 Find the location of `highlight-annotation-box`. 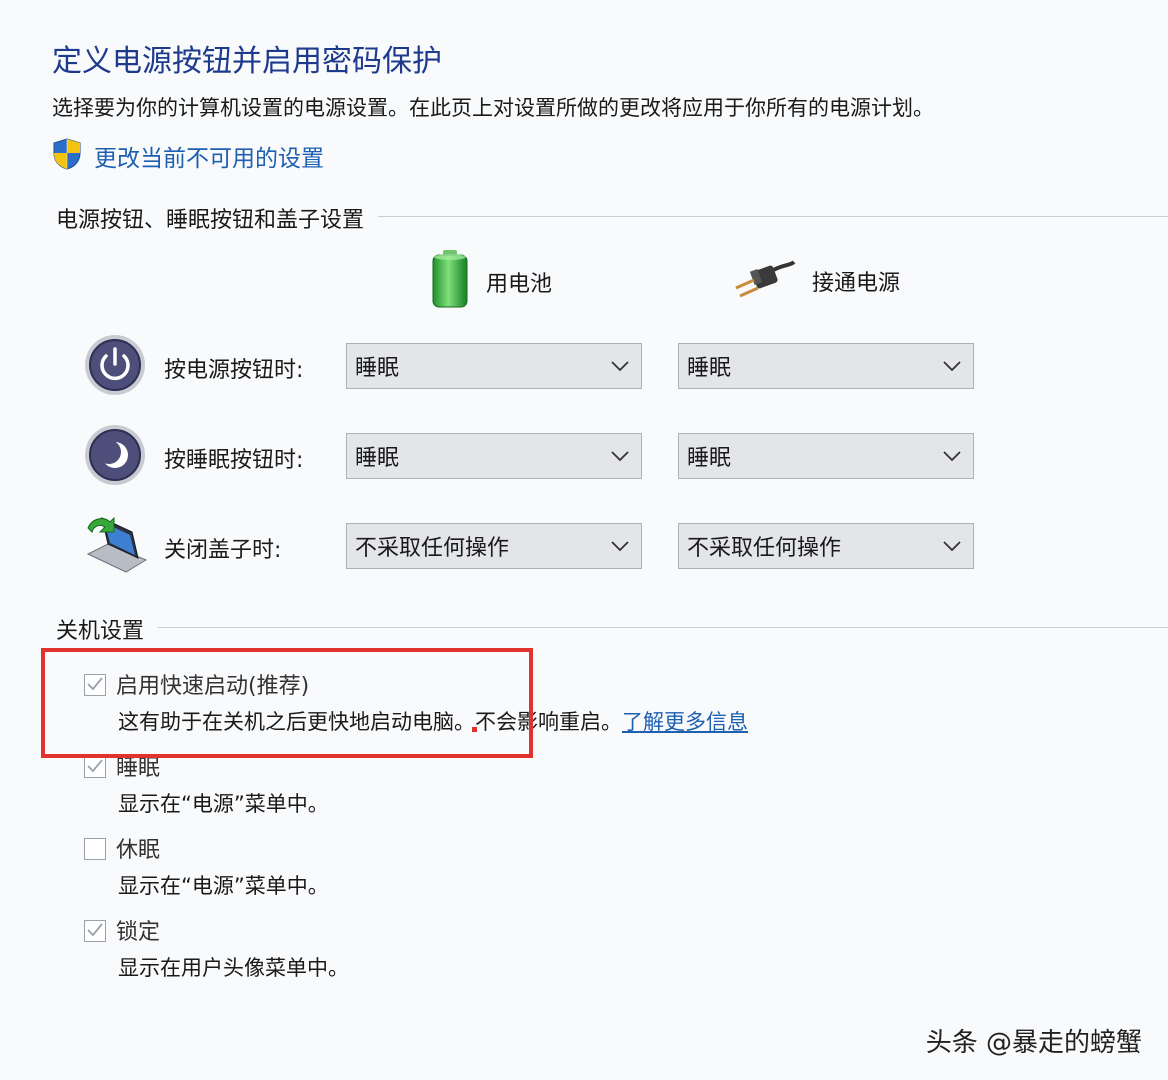

highlight-annotation-box is located at coordinates (287, 703).